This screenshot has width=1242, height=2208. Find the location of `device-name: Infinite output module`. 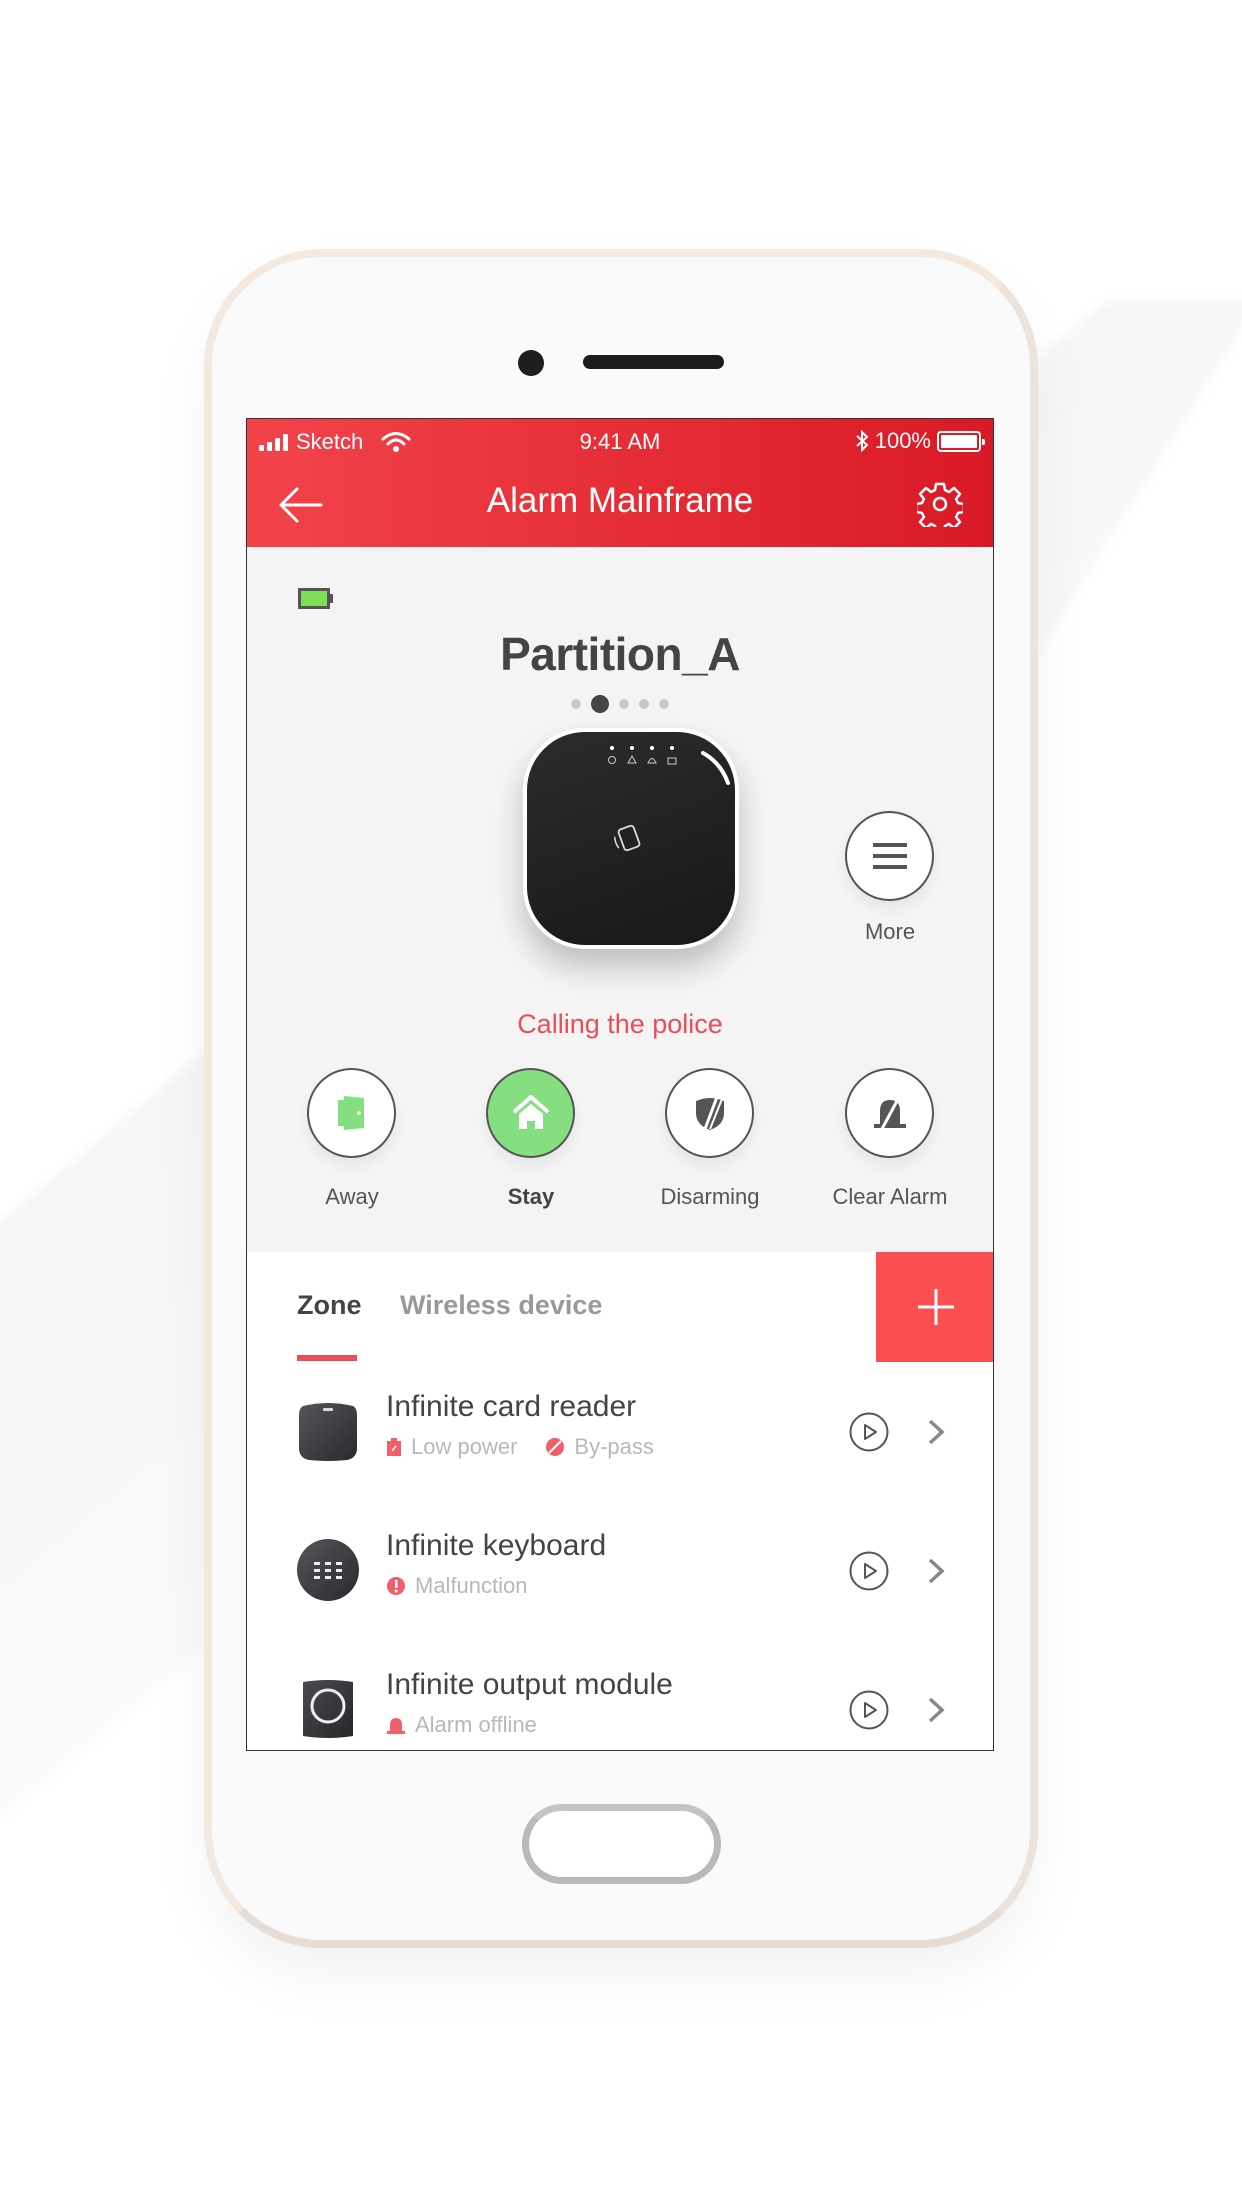

device-name: Infinite output module is located at coordinates (529, 1684).